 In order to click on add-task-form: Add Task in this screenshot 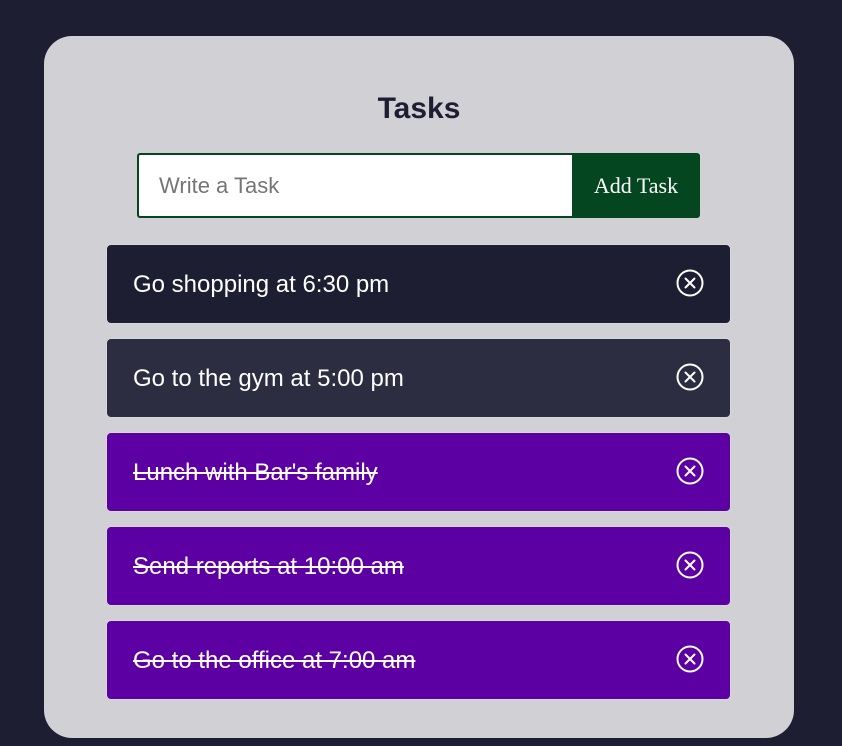, I will do `click(418, 185)`.